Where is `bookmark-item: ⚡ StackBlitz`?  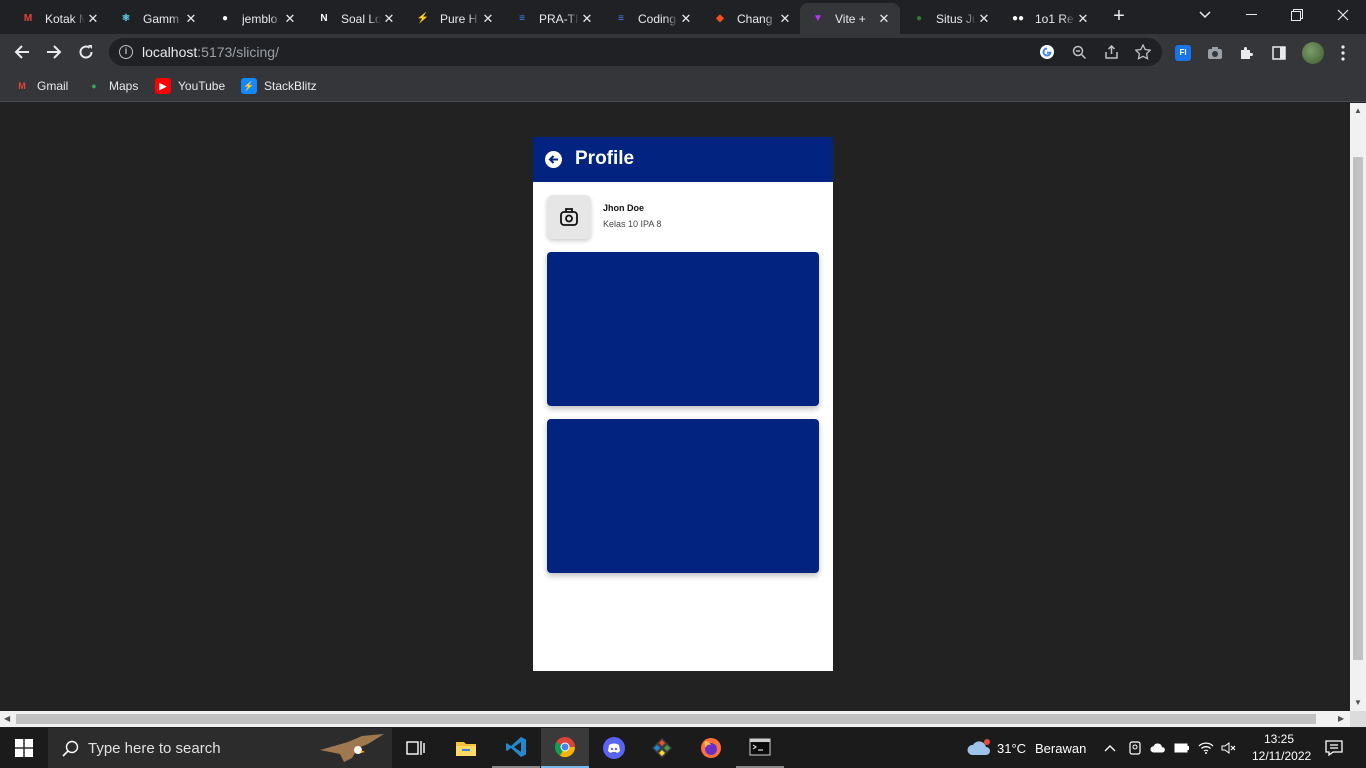
bookmark-item: ⚡ StackBlitz is located at coordinates (279, 86).